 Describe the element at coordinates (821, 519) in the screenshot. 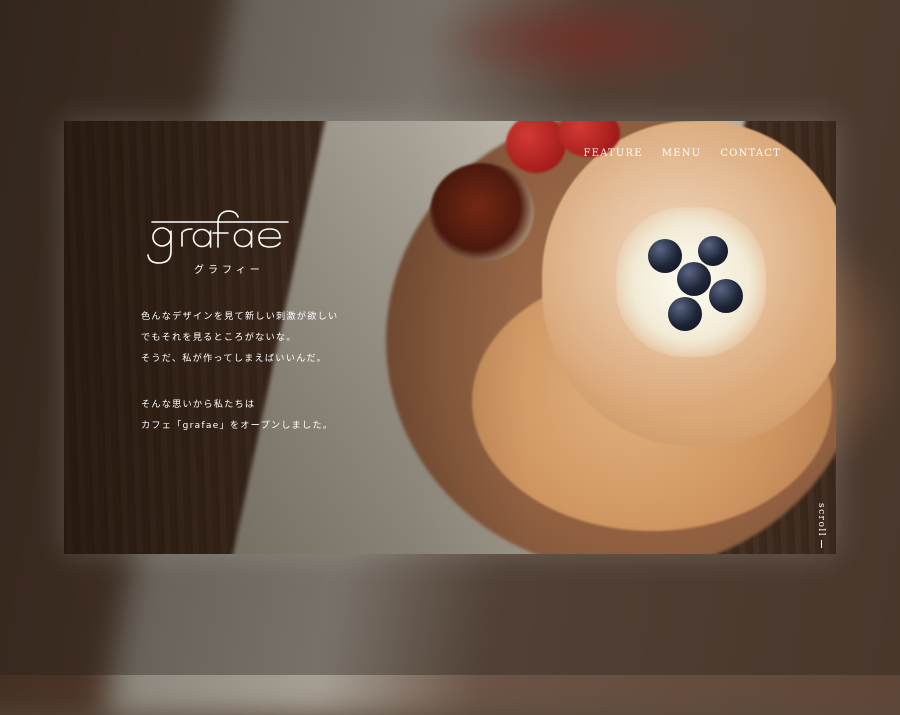

I see `scroll-label: scroll` at that location.